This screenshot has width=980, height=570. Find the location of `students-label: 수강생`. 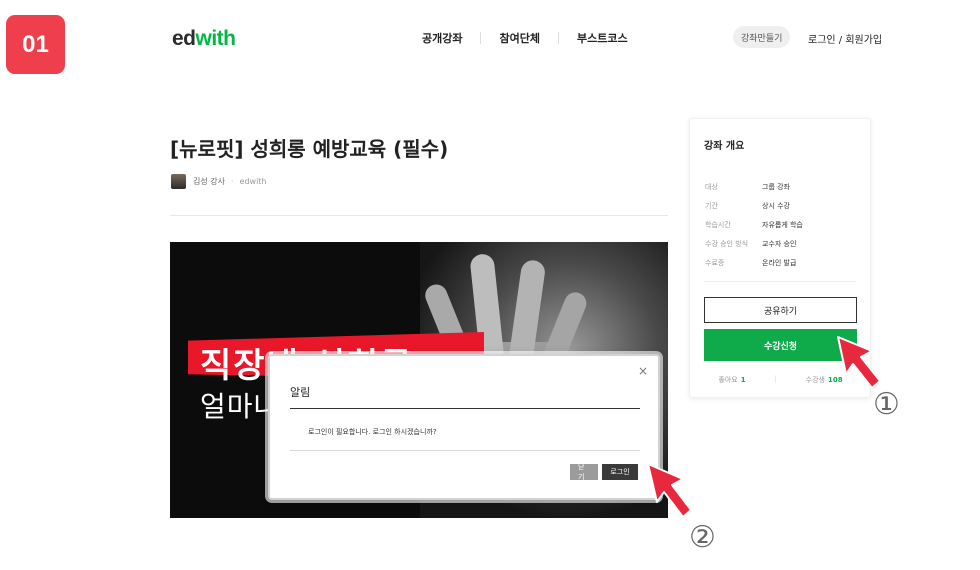

students-label: 수강생 is located at coordinates (815, 380).